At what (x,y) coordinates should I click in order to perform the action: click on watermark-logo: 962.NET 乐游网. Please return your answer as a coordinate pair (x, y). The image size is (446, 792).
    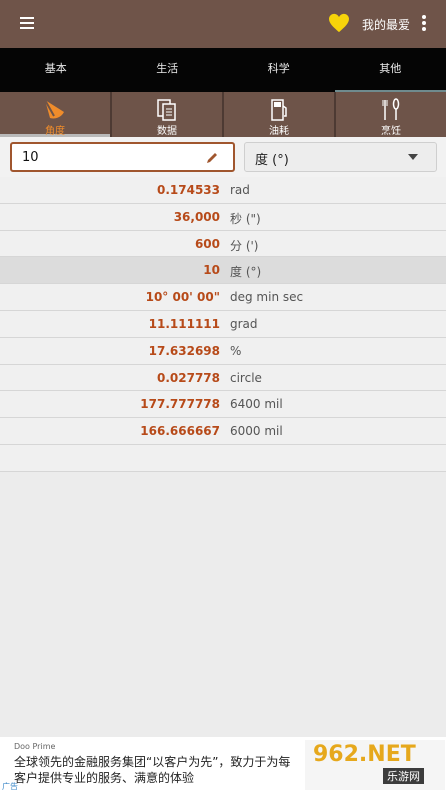
    Looking at the image, I should click on (375, 765).